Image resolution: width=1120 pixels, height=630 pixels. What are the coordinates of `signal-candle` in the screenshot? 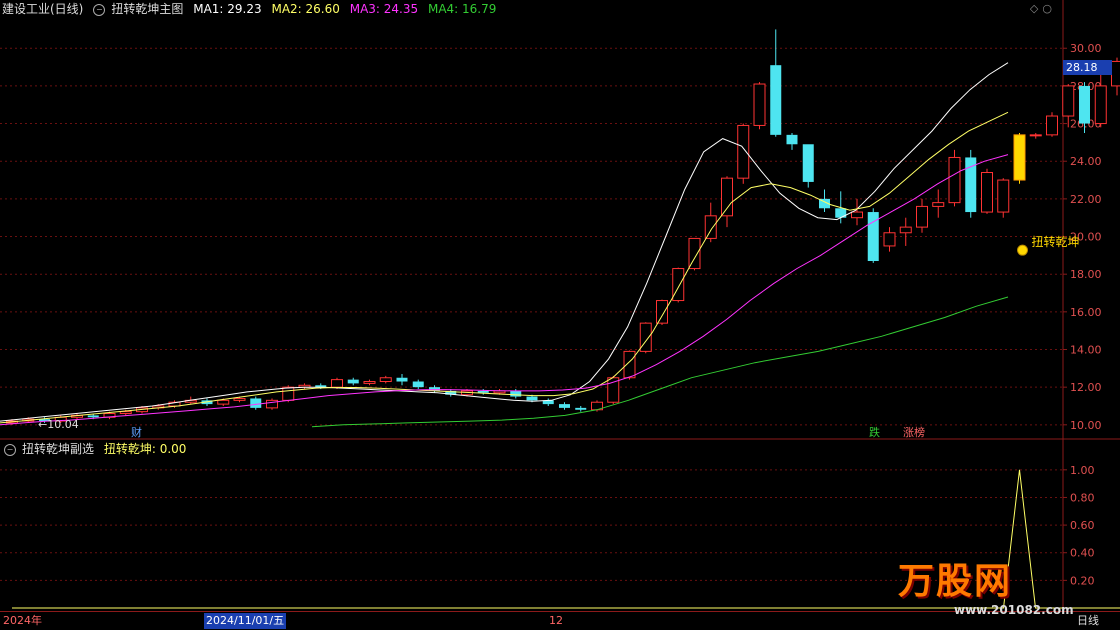 It's located at (1019, 157).